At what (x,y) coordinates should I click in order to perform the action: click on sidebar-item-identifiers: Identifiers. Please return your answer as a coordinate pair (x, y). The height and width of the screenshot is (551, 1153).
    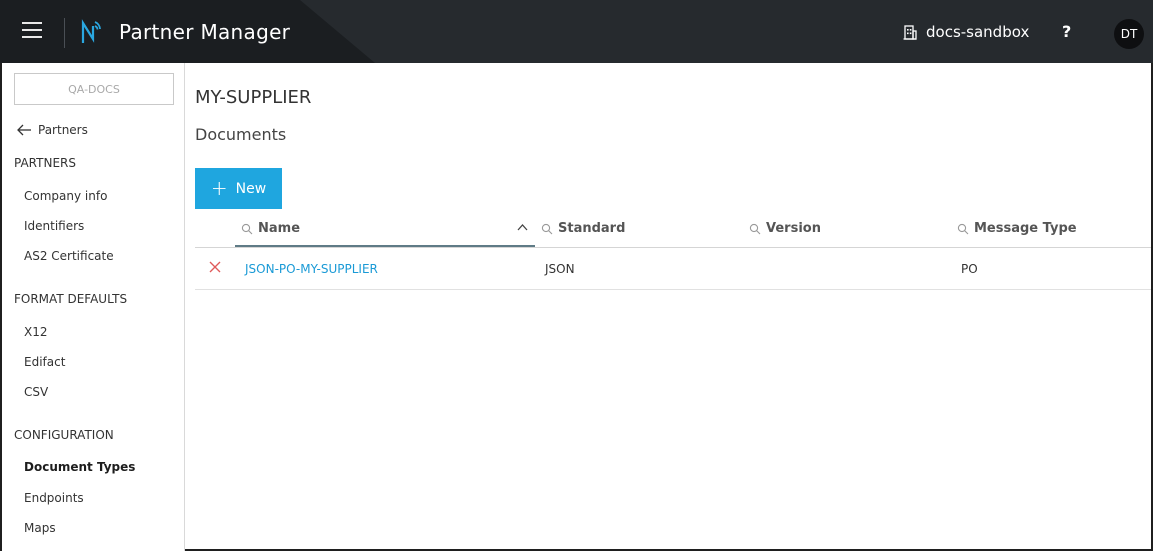
    Looking at the image, I should click on (54, 226).